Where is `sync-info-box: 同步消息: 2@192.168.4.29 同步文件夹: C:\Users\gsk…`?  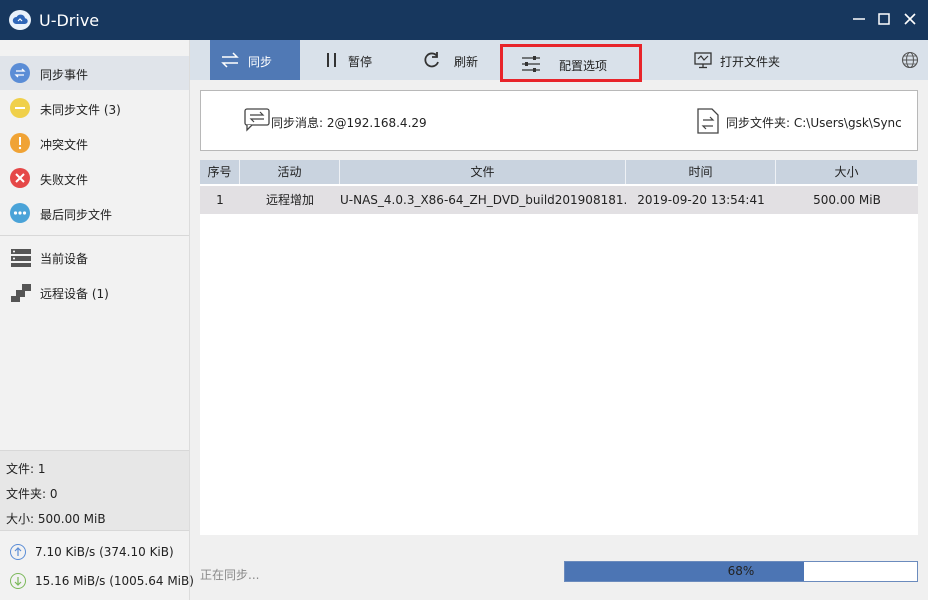
sync-info-box: 同步消息: 2@192.168.4.29 同步文件夹: C:\Users\gsk… is located at coordinates (559, 120).